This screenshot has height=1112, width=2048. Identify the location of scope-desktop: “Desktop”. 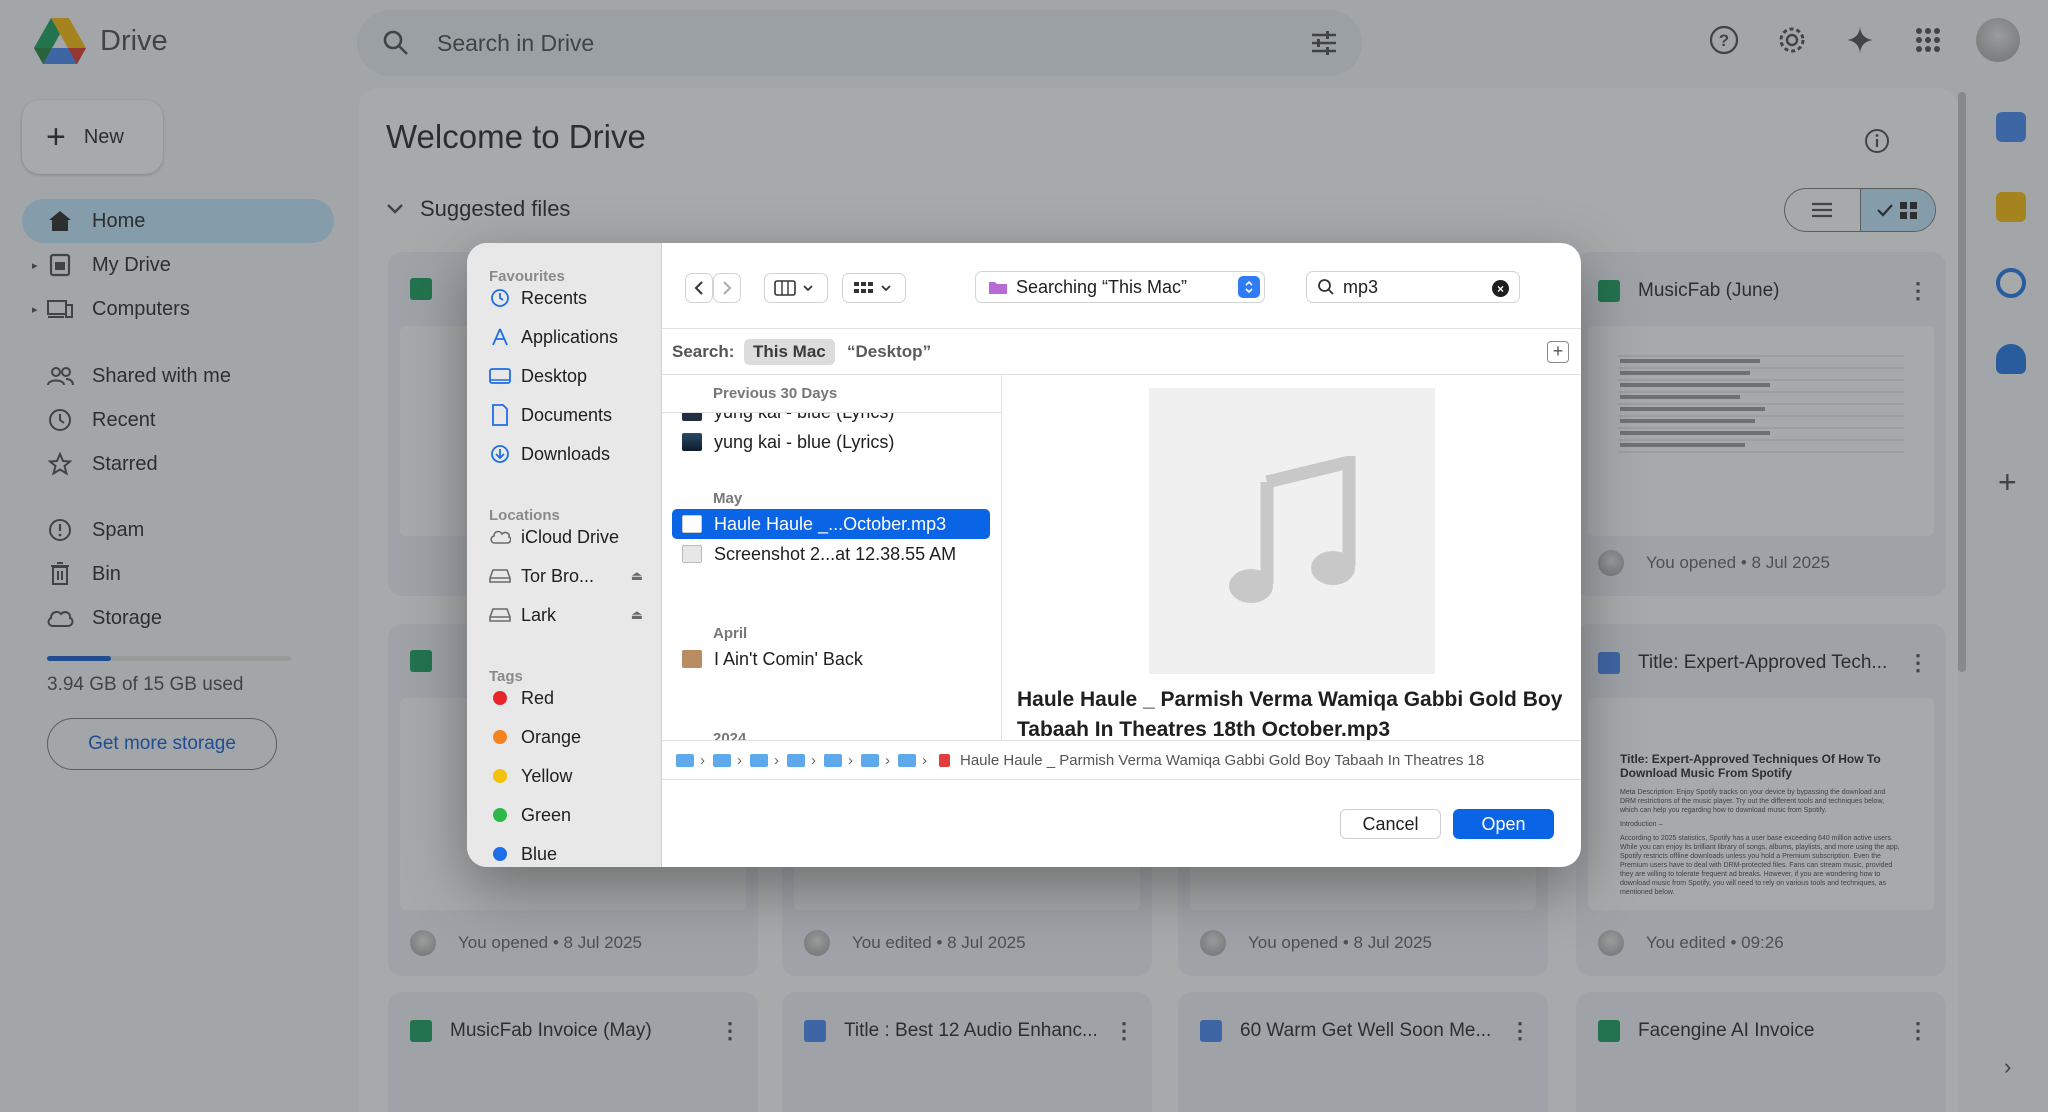
(889, 352).